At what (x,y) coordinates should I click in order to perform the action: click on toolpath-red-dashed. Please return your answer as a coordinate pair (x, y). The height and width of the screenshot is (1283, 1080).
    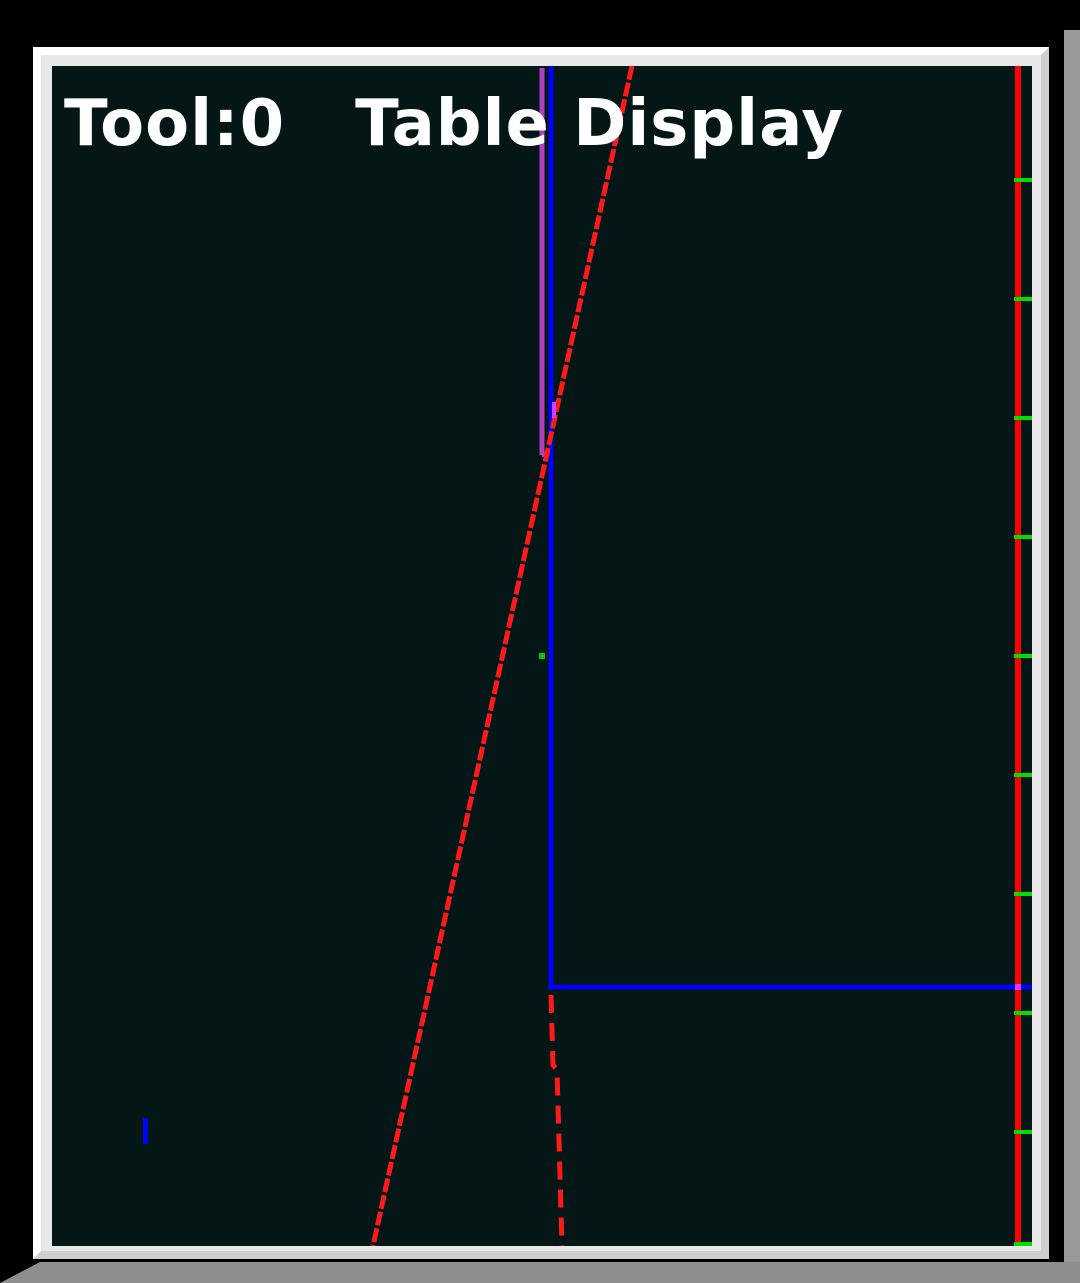
    Looking at the image, I should click on (556, 1120).